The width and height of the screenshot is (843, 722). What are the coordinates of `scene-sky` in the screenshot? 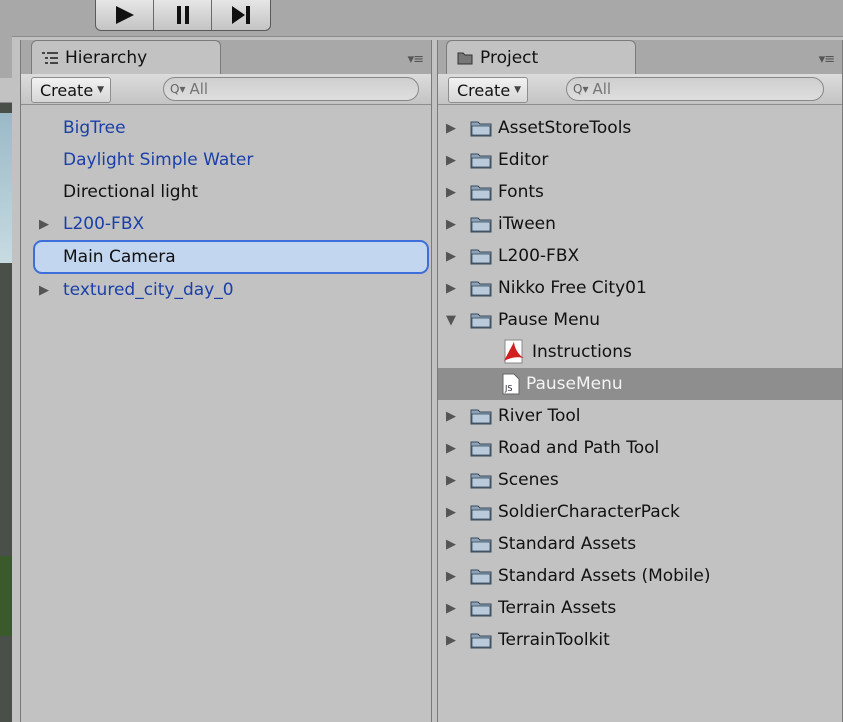 It's located at (6, 188).